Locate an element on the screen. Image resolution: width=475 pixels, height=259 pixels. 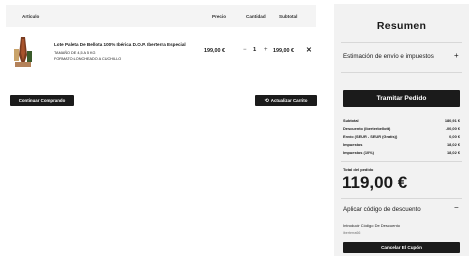
totals-label: Impuestos is located at coordinates (353, 144).